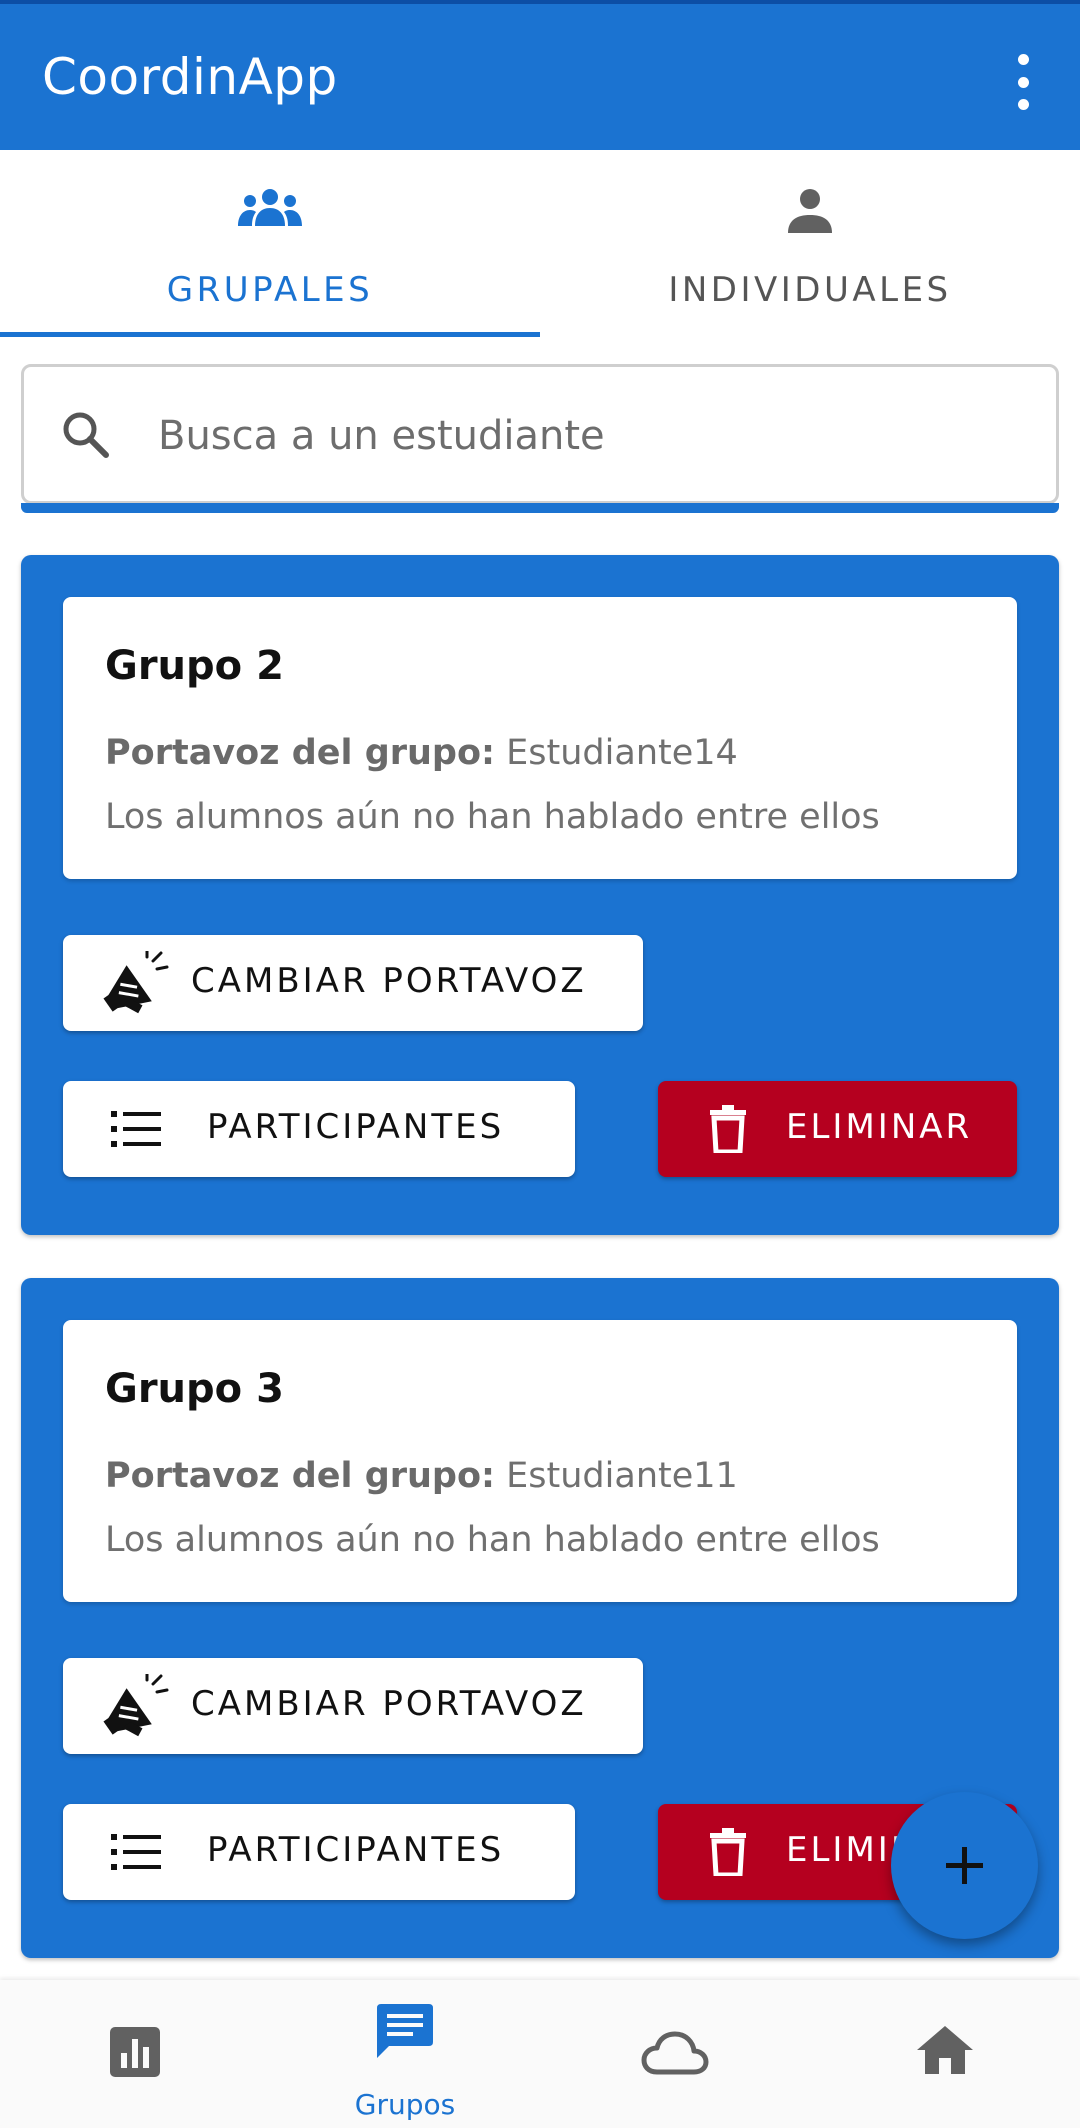 This screenshot has width=1080, height=2128. I want to click on nav-item-home, so click(945, 2054).